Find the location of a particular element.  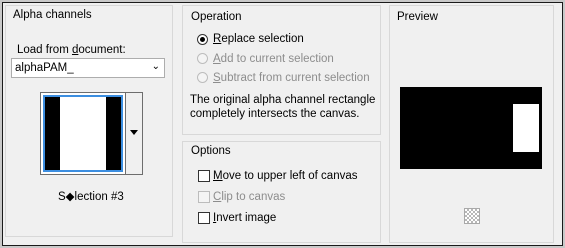

clip-to-canvas-checkbox is located at coordinates (204, 197).